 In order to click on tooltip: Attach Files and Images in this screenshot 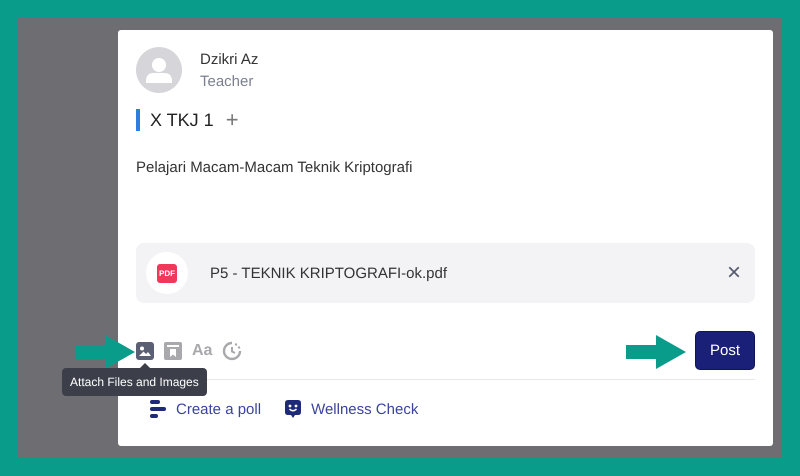, I will do `click(134, 382)`.